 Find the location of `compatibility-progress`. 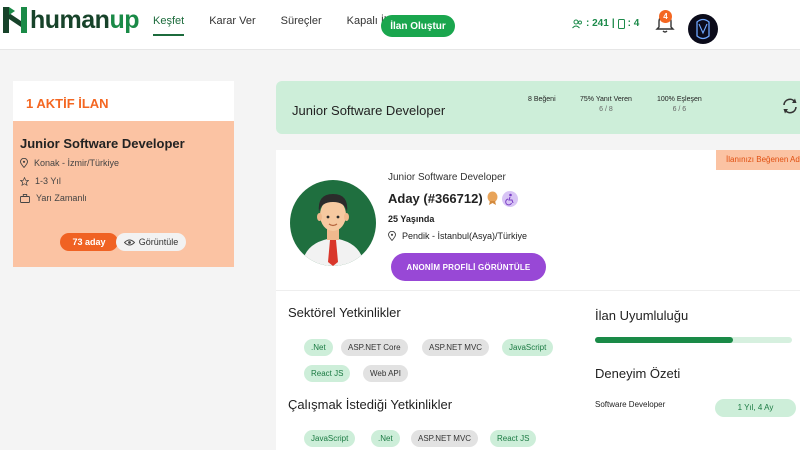

compatibility-progress is located at coordinates (693, 340).